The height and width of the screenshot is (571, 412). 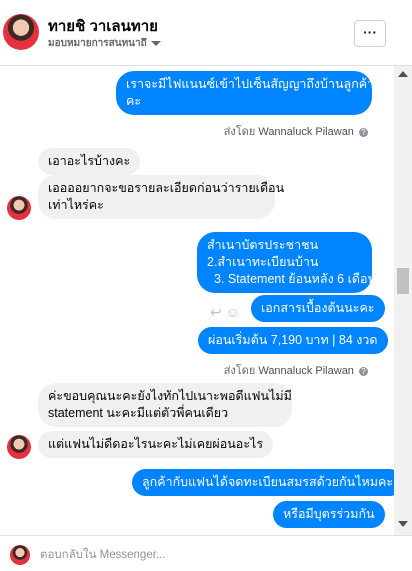 What do you see at coordinates (20, 555) in the screenshot?
I see `page-avatar` at bounding box center [20, 555].